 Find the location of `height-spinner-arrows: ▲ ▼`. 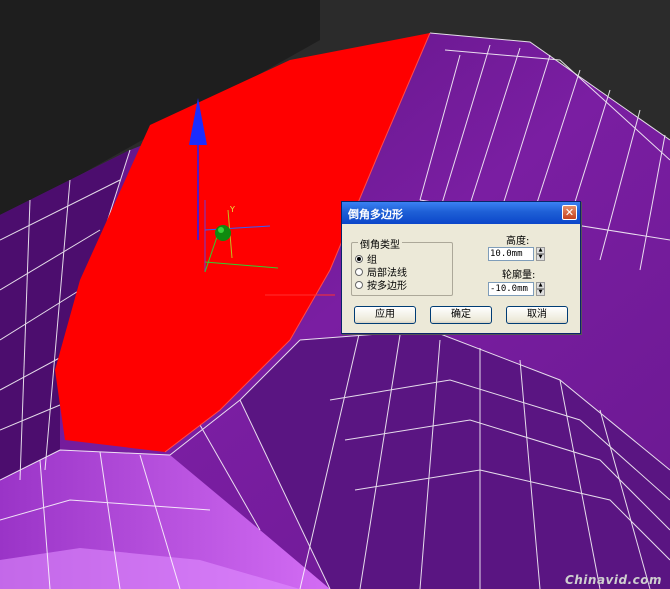

height-spinner-arrows: ▲ ▼ is located at coordinates (540, 254).